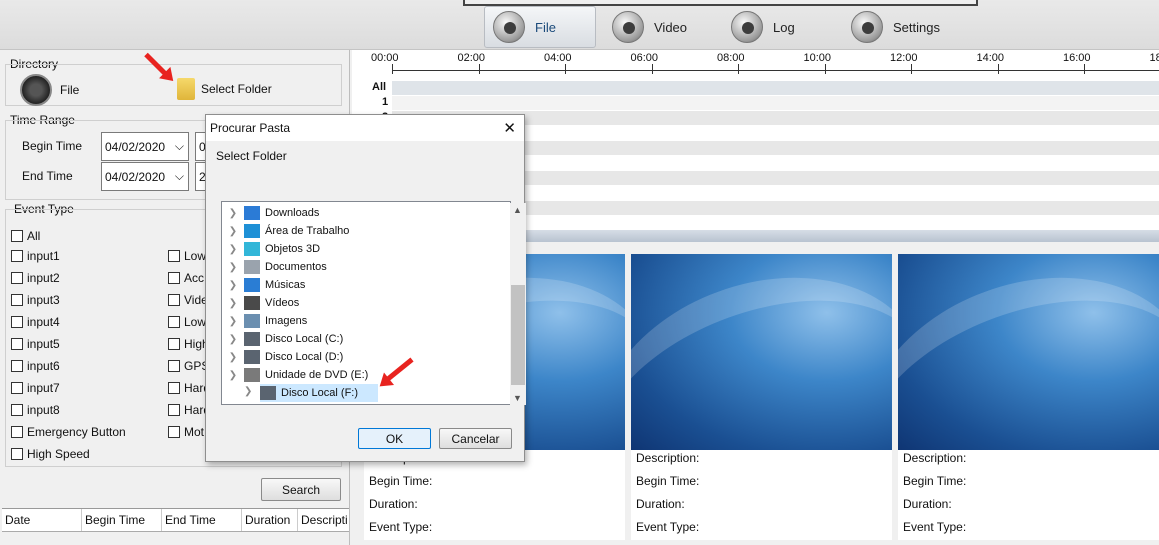 This screenshot has width=1159, height=545. Describe the element at coordinates (188, 344) in the screenshot. I see `checkbox-event: High` at that location.